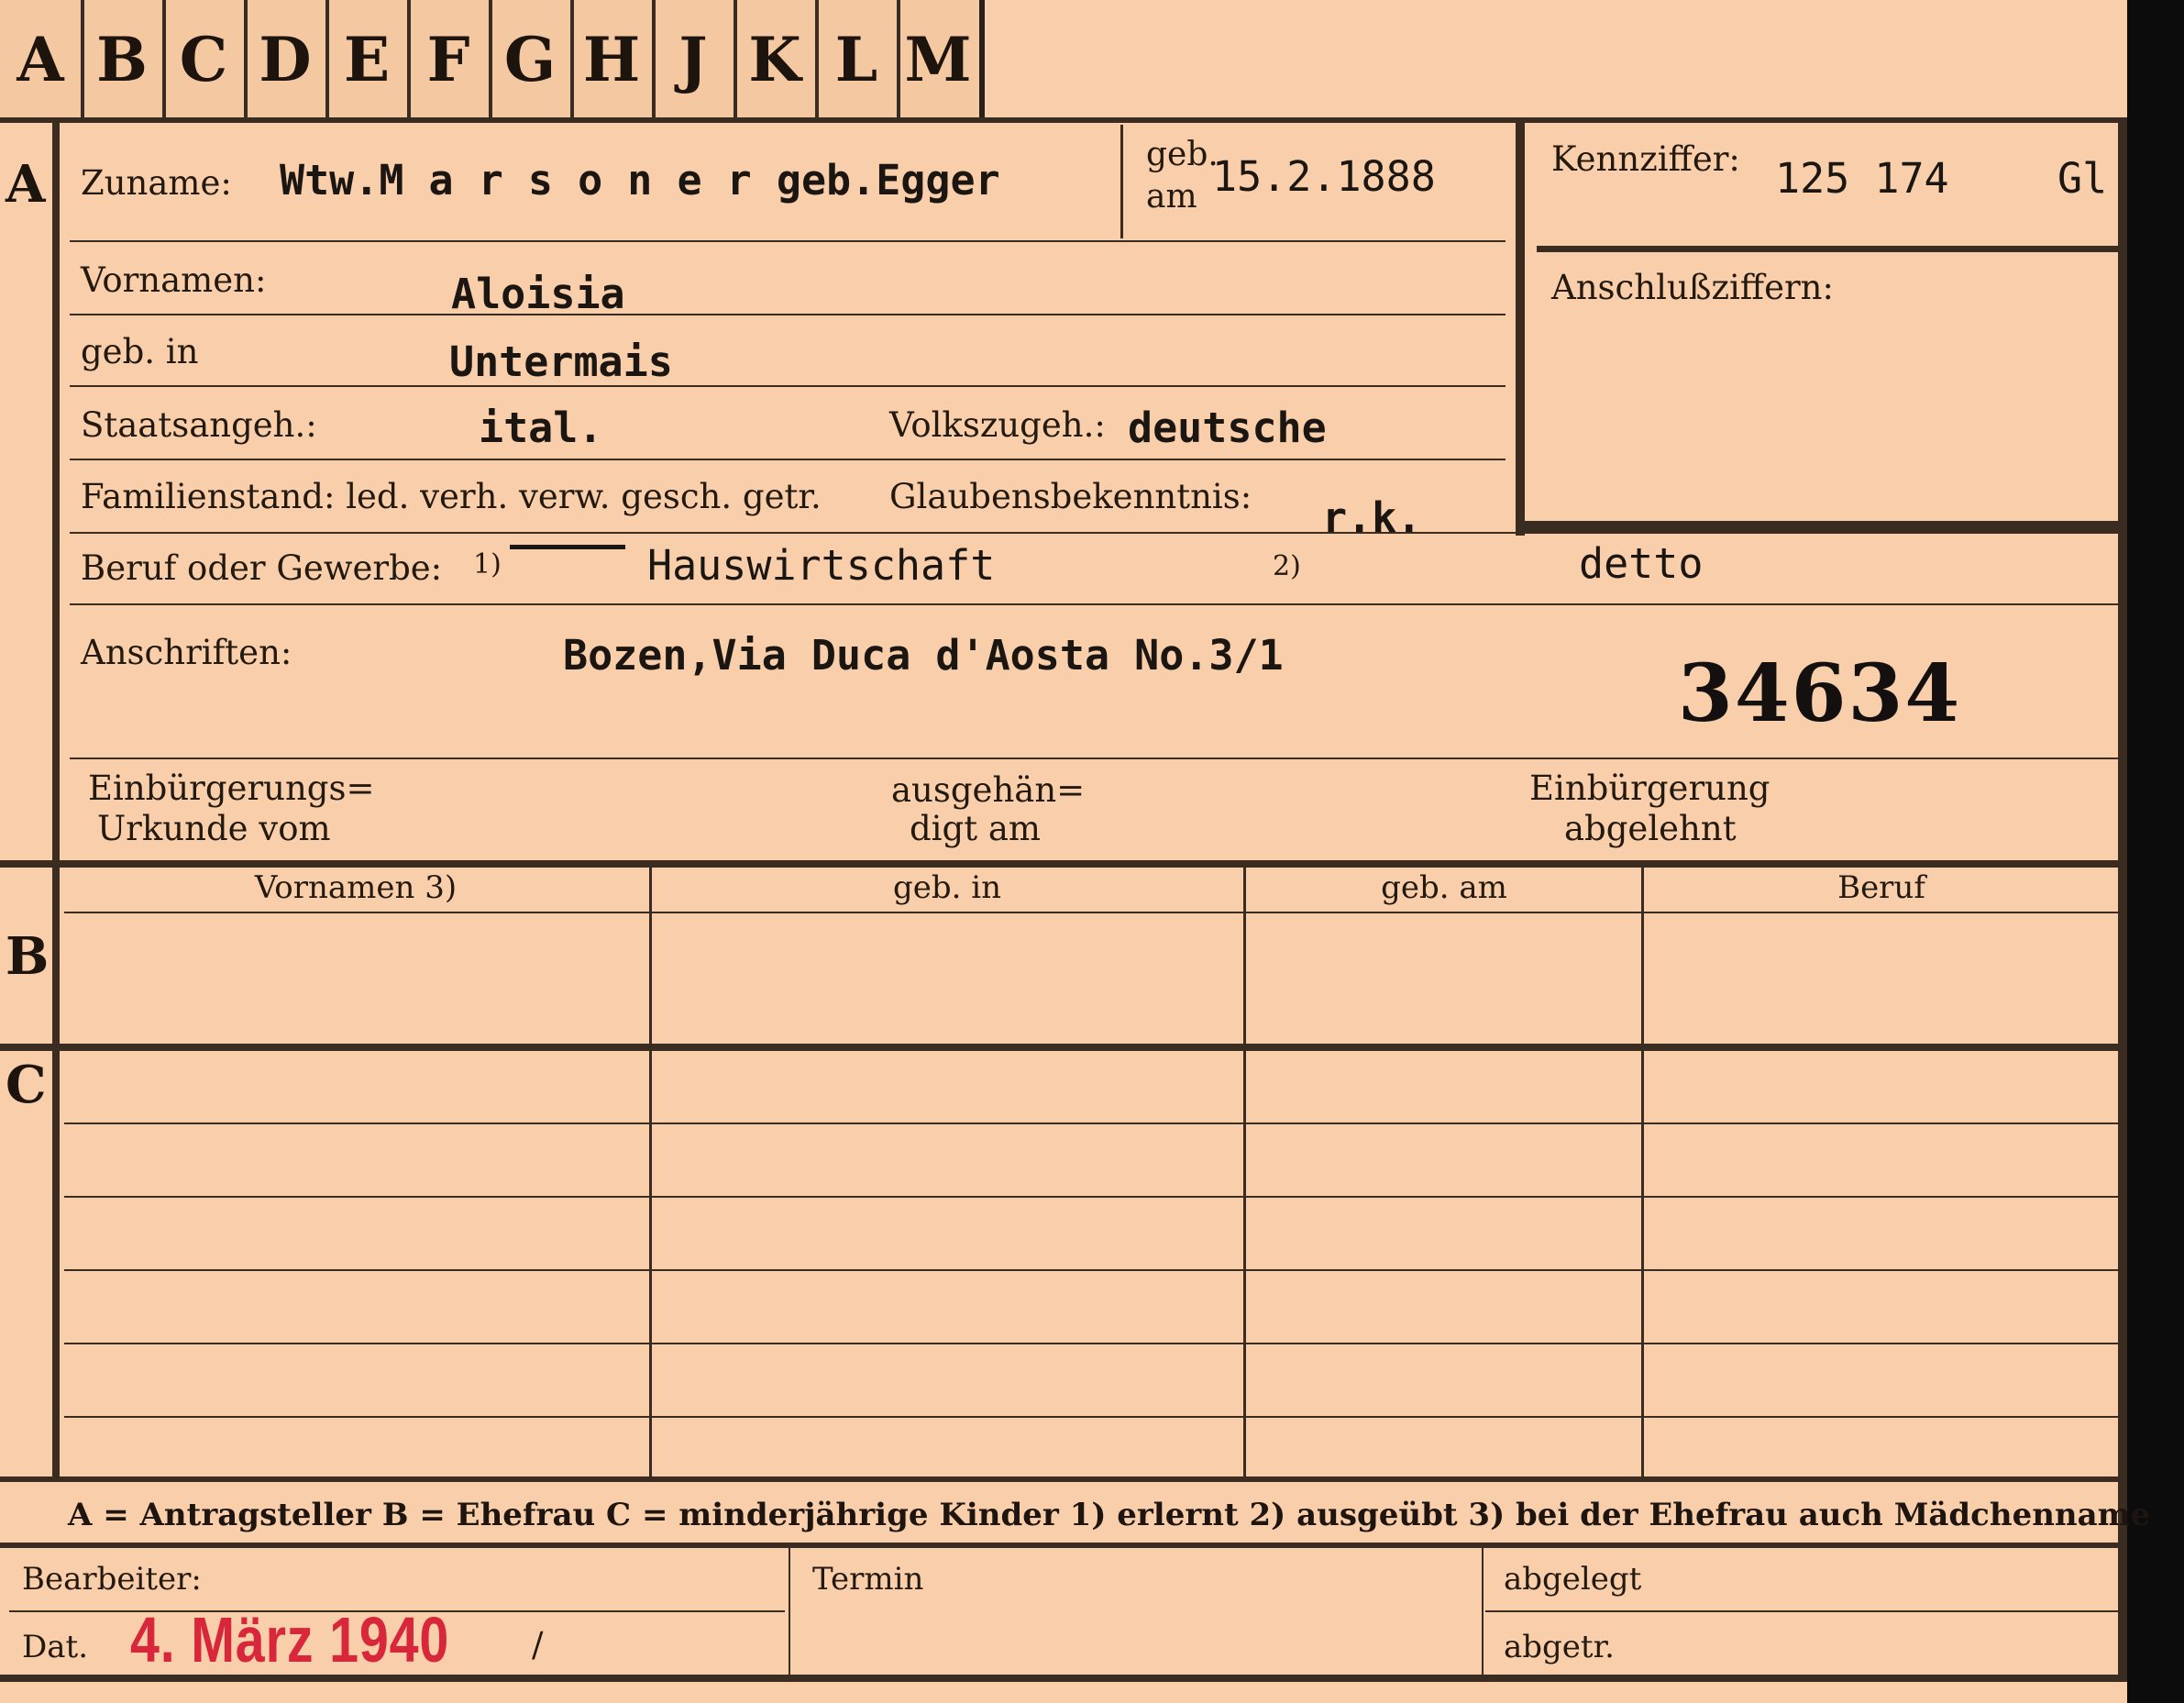 The height and width of the screenshot is (1703, 2184). What do you see at coordinates (1063, 1678) in the screenshot?
I see `bottom-border` at bounding box center [1063, 1678].